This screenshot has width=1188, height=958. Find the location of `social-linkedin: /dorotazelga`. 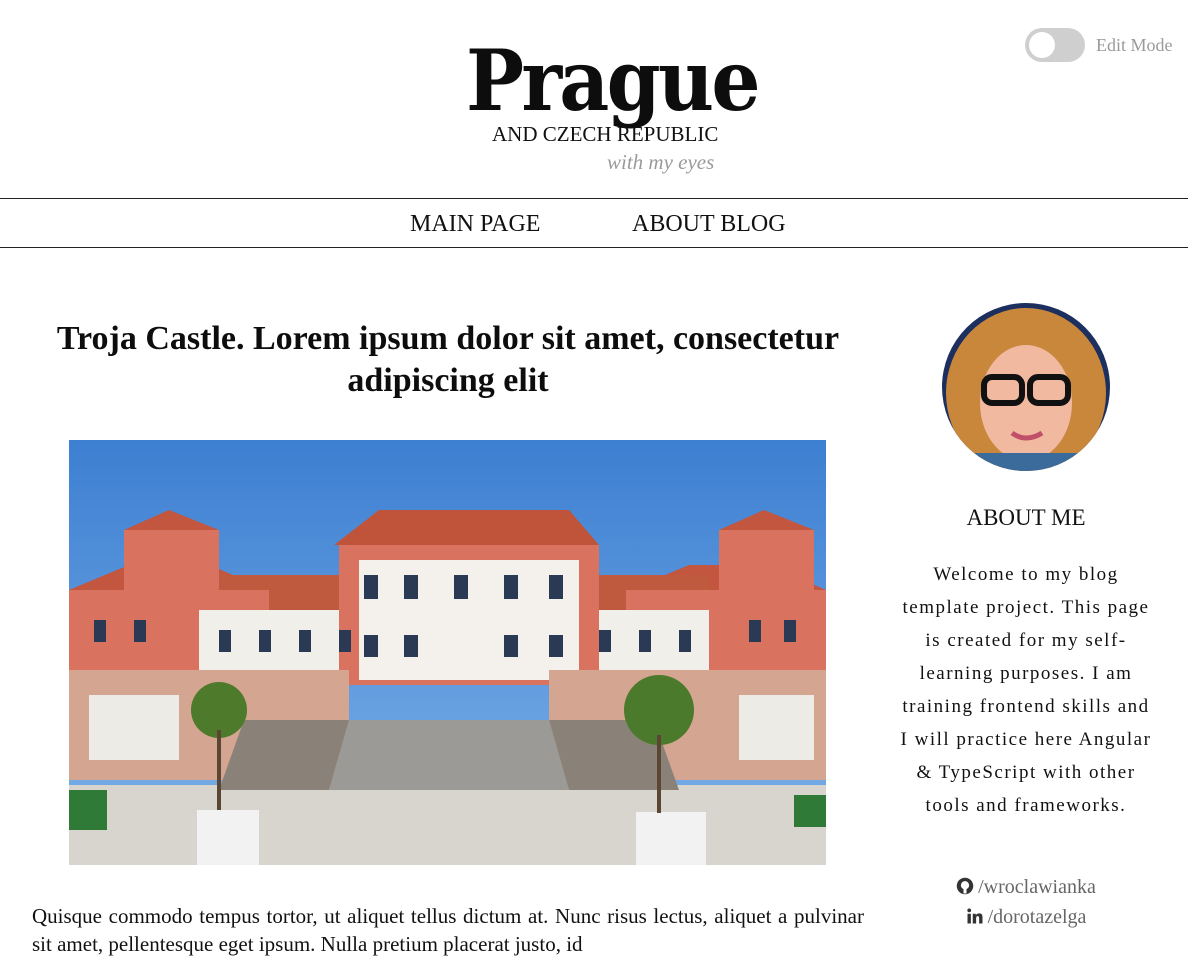

social-linkedin: /dorotazelga is located at coordinates (1026, 918).